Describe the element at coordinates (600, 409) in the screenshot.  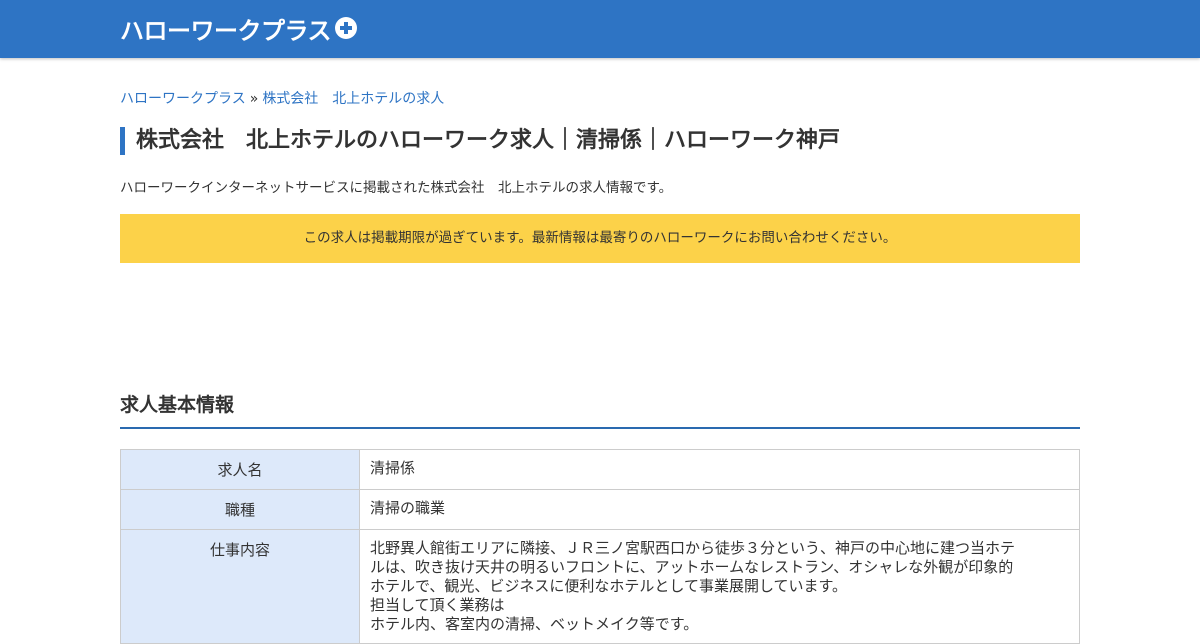
I see `section-title-basic-info: 求人基本情報` at that location.